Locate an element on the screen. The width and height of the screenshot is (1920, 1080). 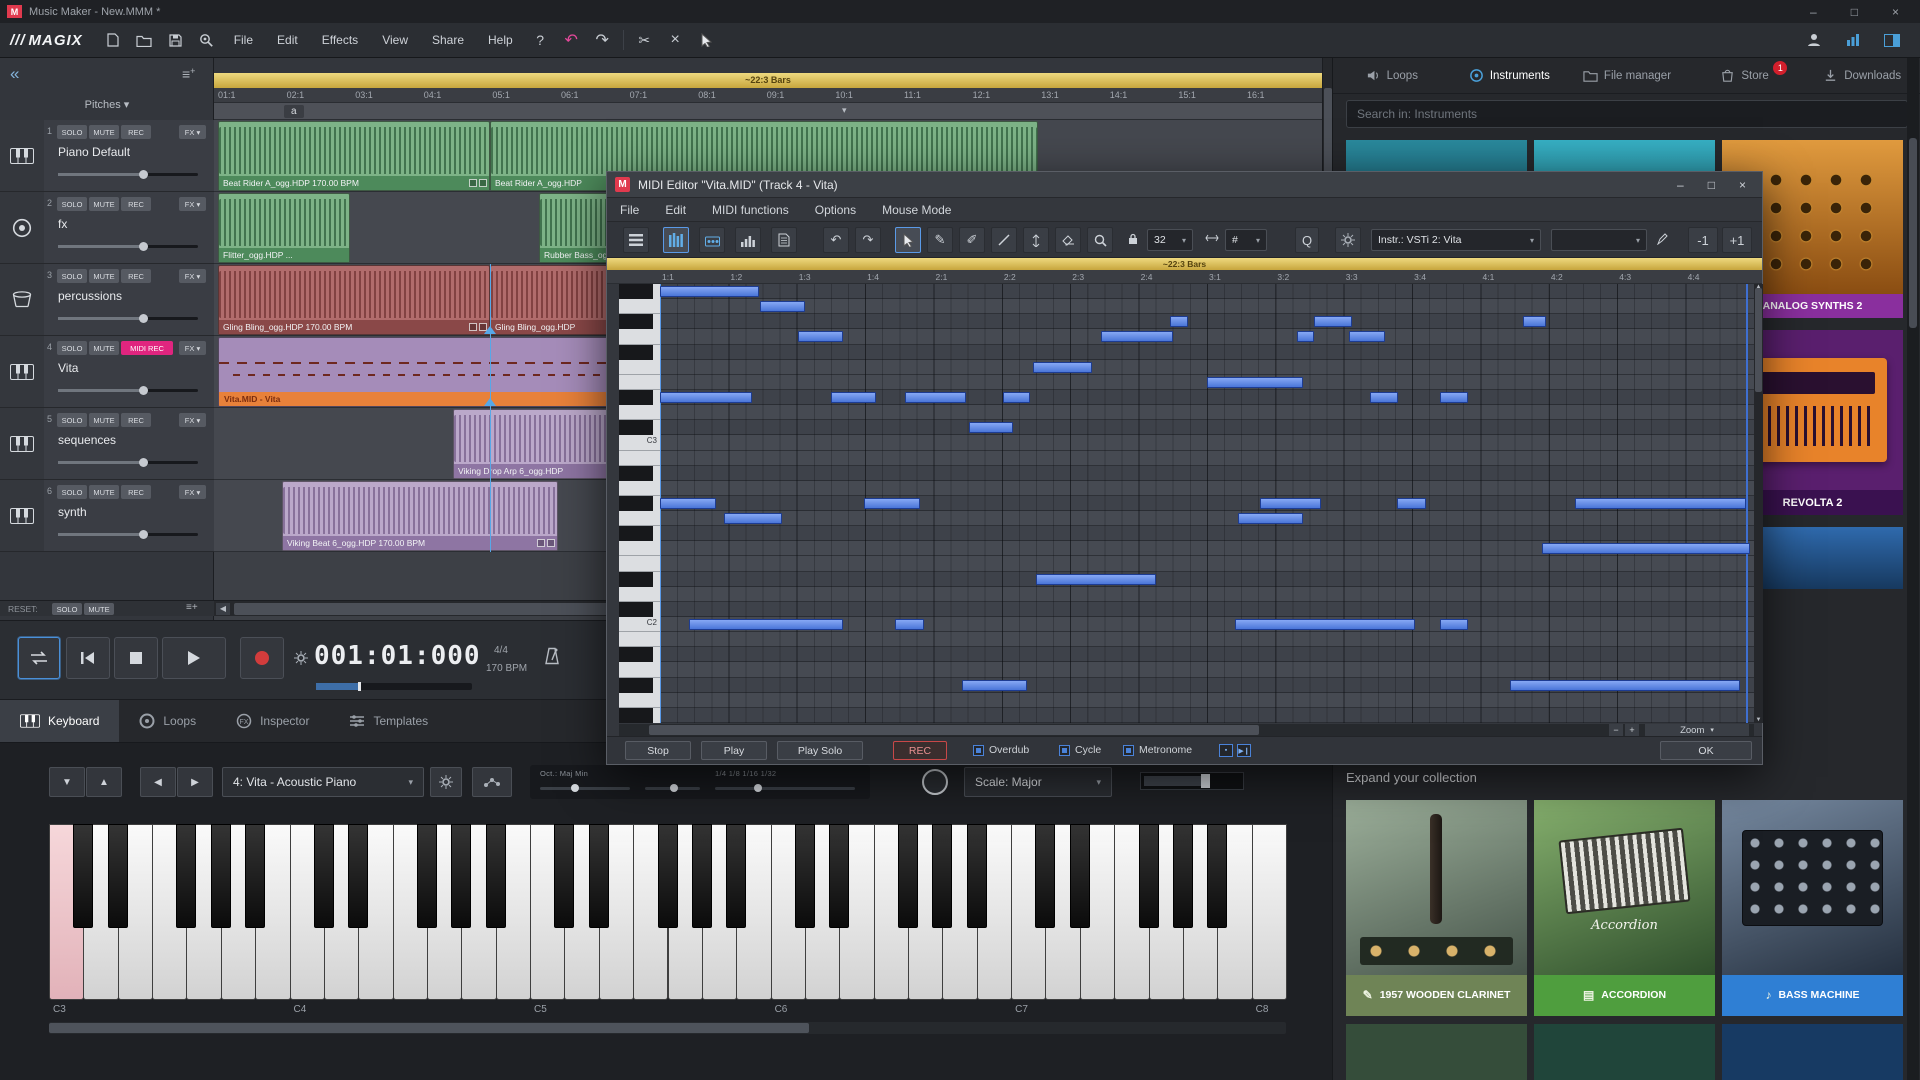
tab-templates: Templates is located at coordinates (388, 721).